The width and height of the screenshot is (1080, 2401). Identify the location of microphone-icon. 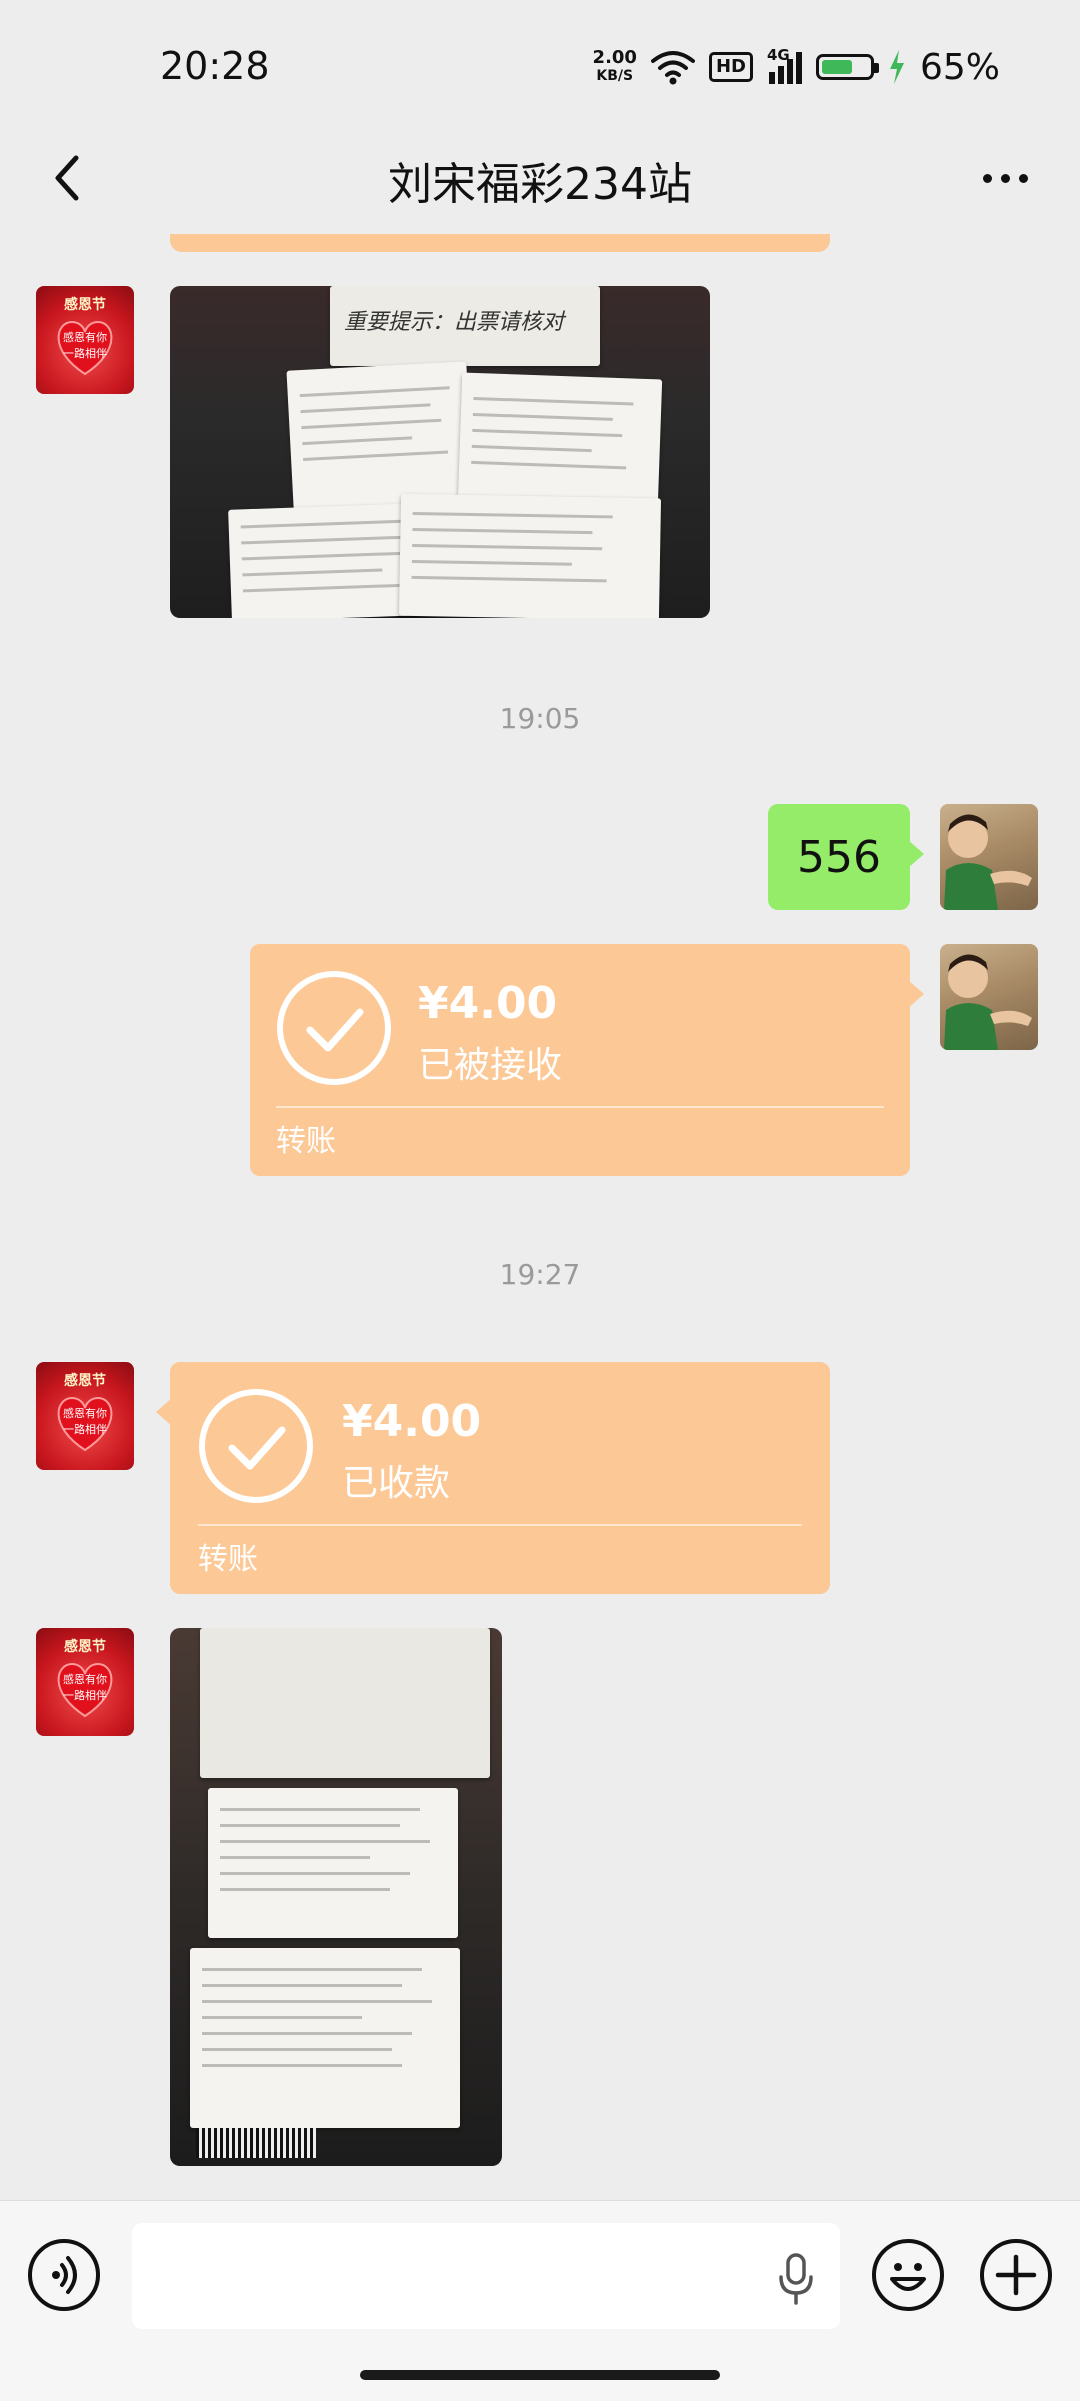
(796, 2279).